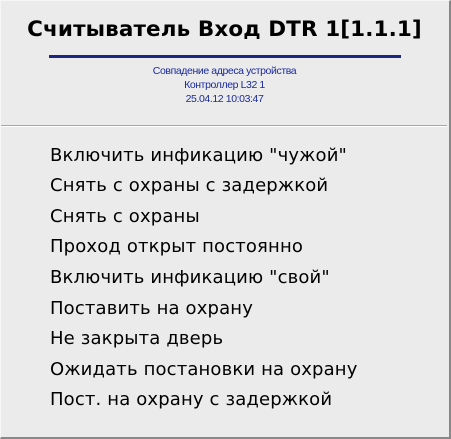 The image size is (451, 439). I want to click on menu-item-wait-for-arming: Ожидать постановки на охрану, so click(204, 370).